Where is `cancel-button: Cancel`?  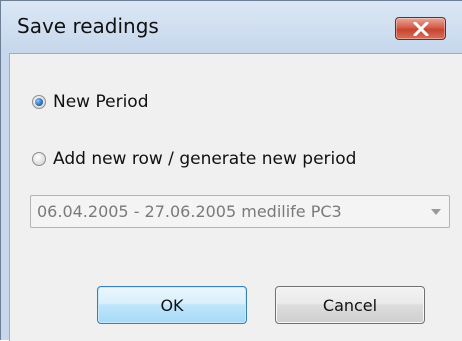 cancel-button: Cancel is located at coordinates (350, 305).